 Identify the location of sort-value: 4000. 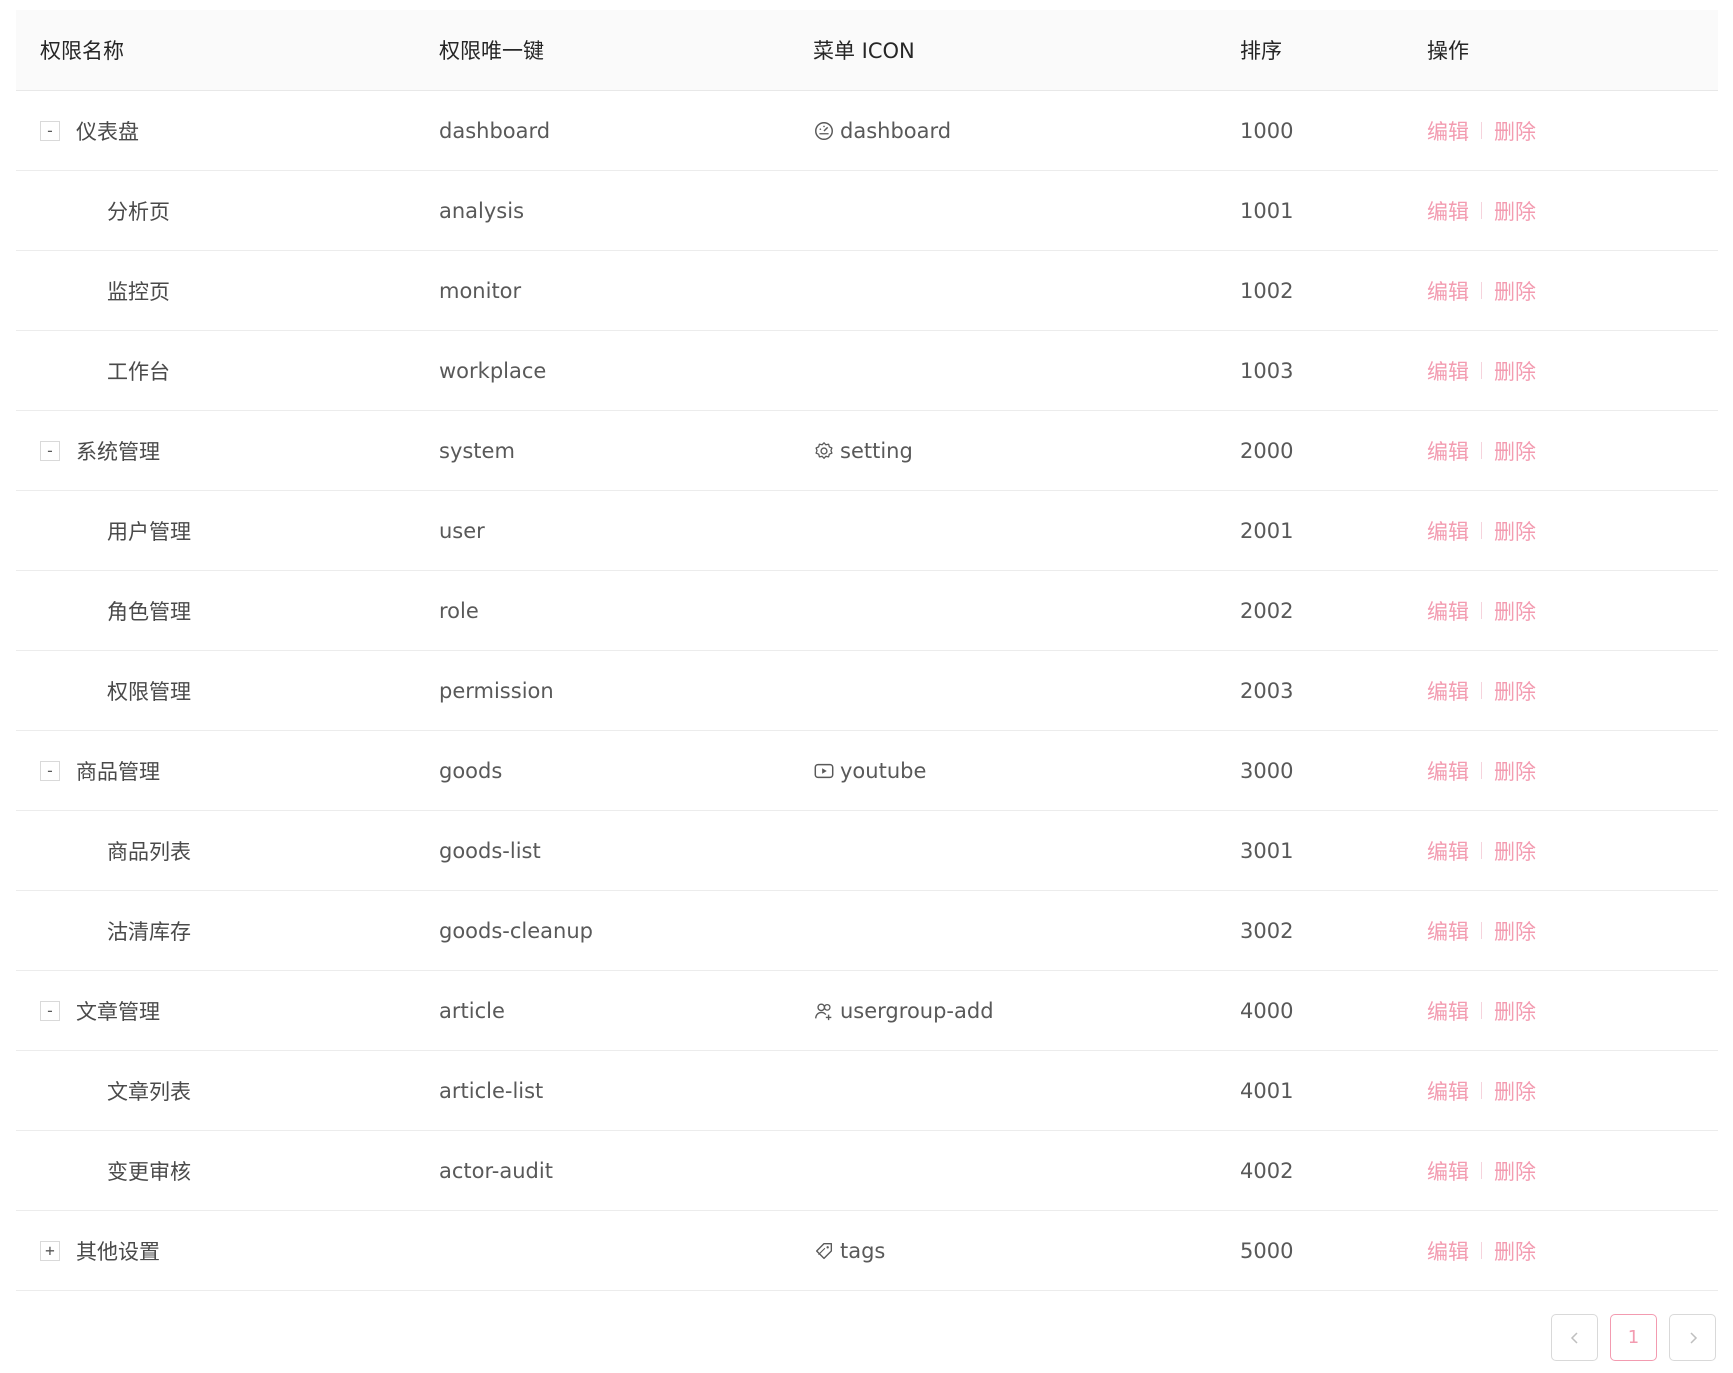
(1267, 1010).